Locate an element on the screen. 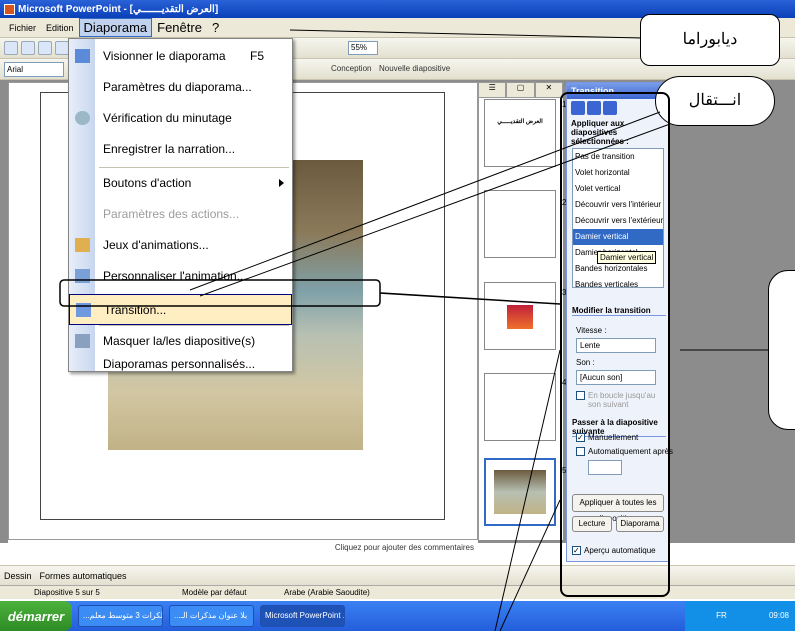 Image resolution: width=795 pixels, height=631 pixels. forward-icon is located at coordinates (594, 108).